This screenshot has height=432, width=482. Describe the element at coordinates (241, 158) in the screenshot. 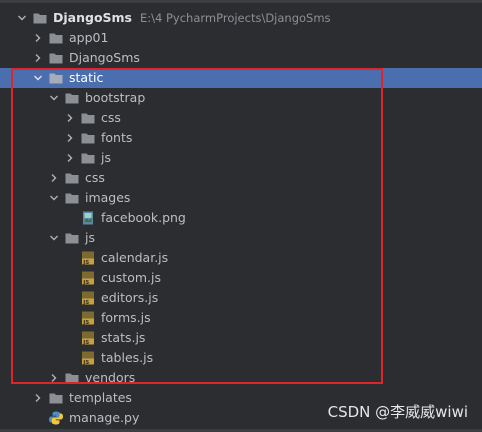

I see `tree-item-bootstrap-js: js` at that location.